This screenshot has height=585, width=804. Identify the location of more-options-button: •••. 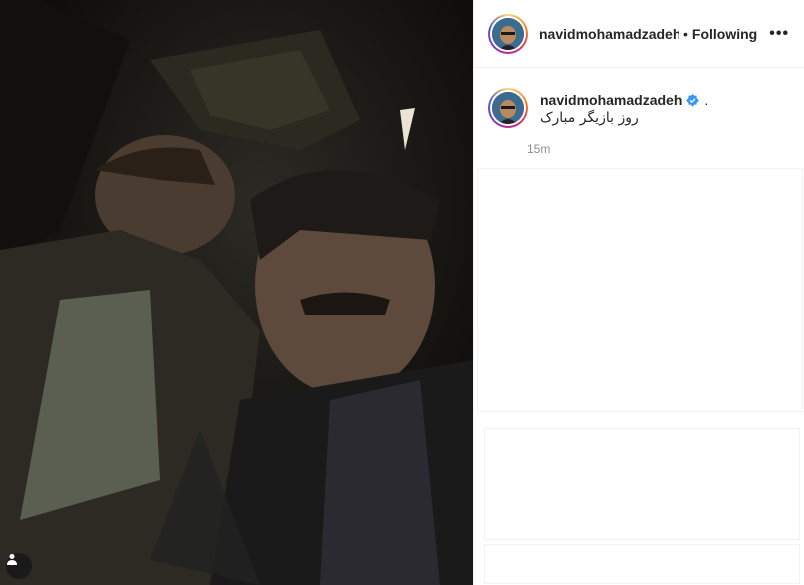
(779, 34).